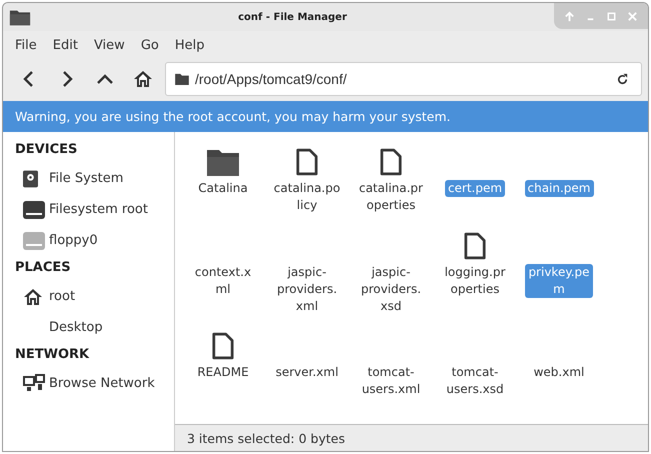 The width and height of the screenshot is (651, 454). Describe the element at coordinates (307, 289) in the screenshot. I see `file-name: jaspic- providers. xml` at that location.